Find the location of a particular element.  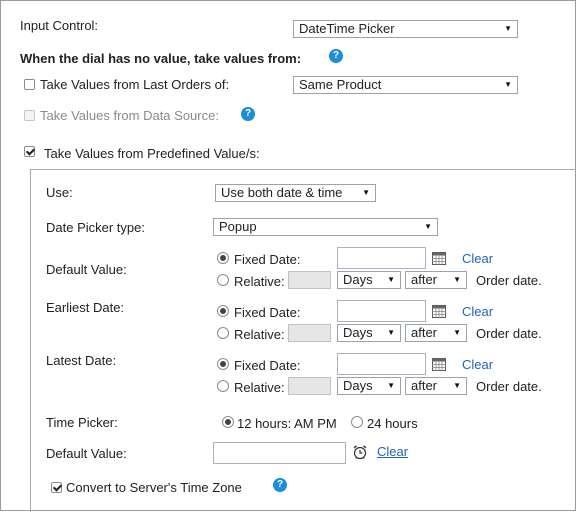

latest-fixed-date-input is located at coordinates (381, 364).